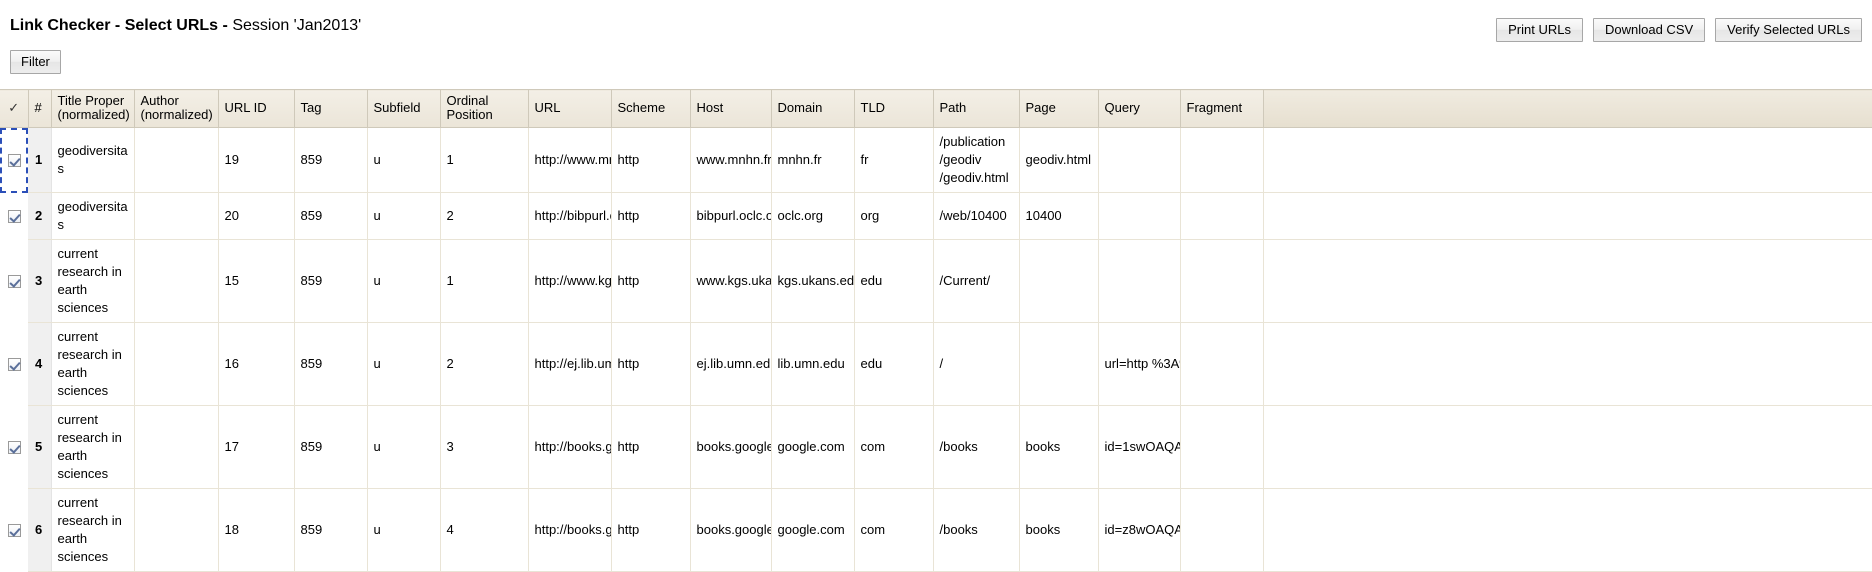 The width and height of the screenshot is (1872, 572). What do you see at coordinates (813, 108) in the screenshot?
I see `column-header-domain: Domain` at bounding box center [813, 108].